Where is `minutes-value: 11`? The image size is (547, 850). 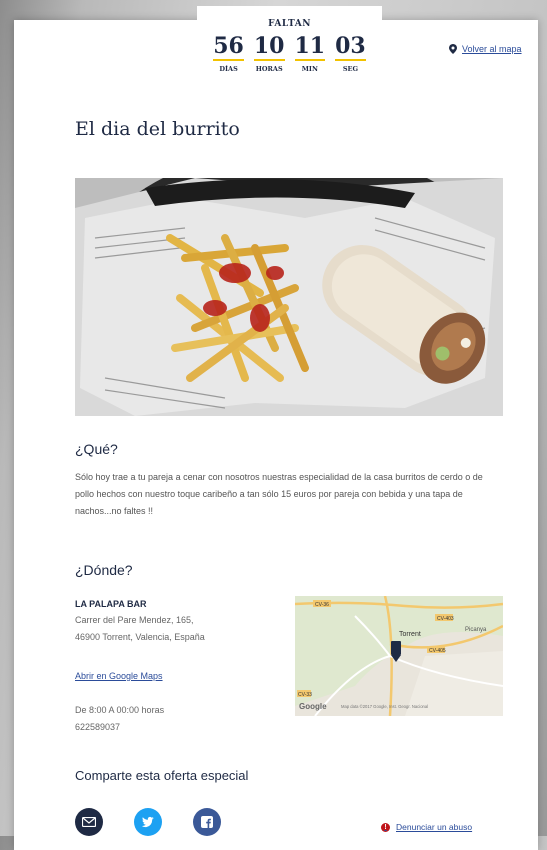
minutes-value: 11 is located at coordinates (310, 47).